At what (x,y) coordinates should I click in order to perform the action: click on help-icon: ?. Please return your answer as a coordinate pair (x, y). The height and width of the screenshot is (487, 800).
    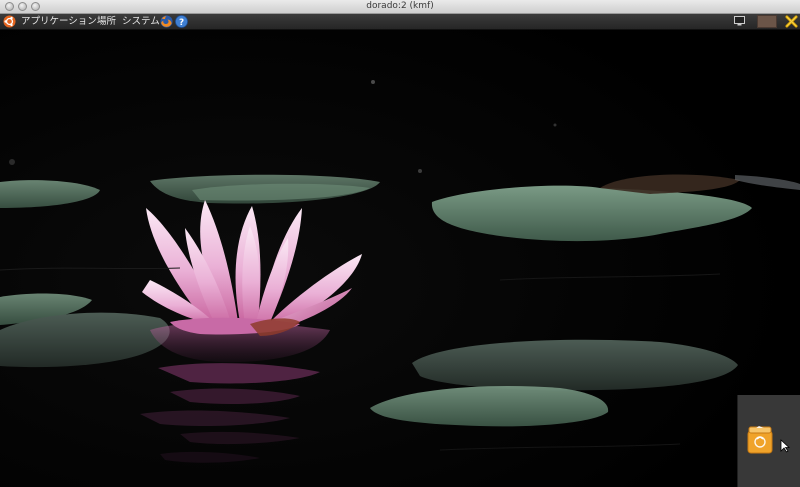
    Looking at the image, I should click on (181, 21).